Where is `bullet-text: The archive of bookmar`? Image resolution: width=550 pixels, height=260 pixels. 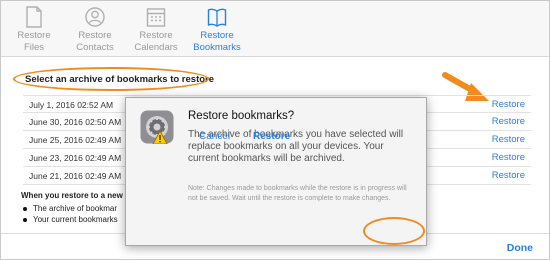
bullet-text: The archive of bookmar is located at coordinates (75, 208).